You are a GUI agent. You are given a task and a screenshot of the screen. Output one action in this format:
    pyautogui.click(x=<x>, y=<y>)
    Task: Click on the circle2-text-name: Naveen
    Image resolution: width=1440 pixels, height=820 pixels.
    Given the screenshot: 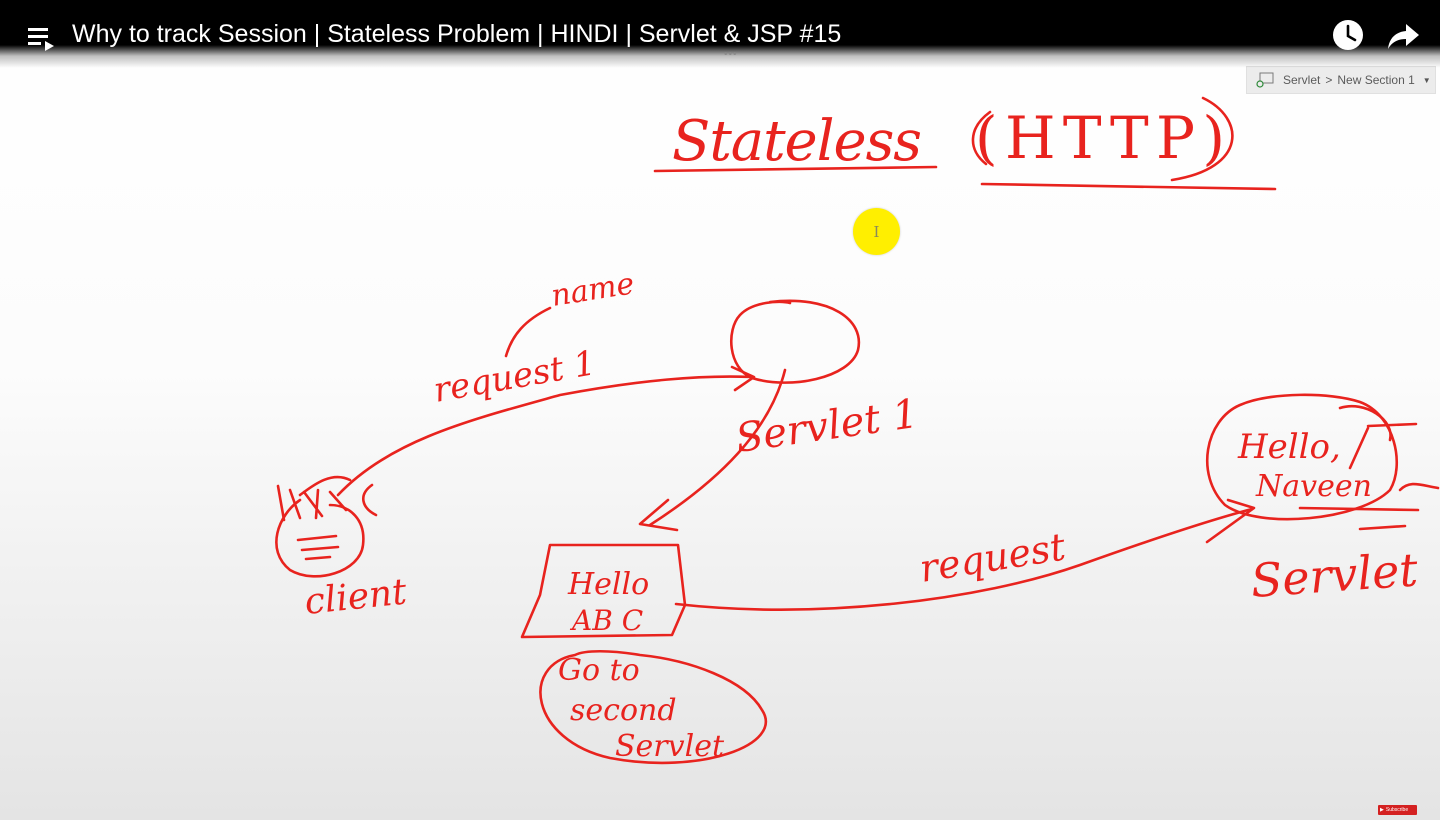 What is the action you would take?
    pyautogui.click(x=1313, y=486)
    